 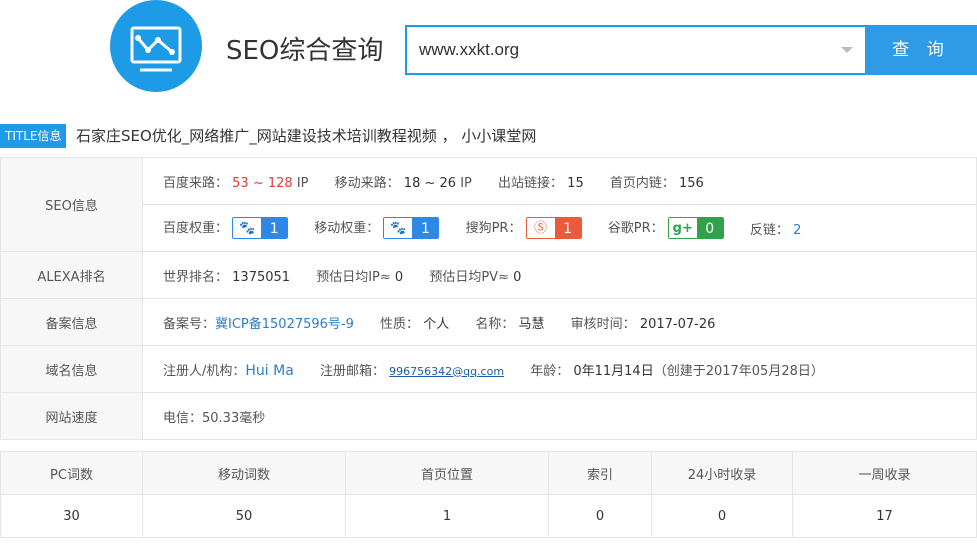 What do you see at coordinates (71, 416) in the screenshot?
I see `speed-label: 网站速度` at bounding box center [71, 416].